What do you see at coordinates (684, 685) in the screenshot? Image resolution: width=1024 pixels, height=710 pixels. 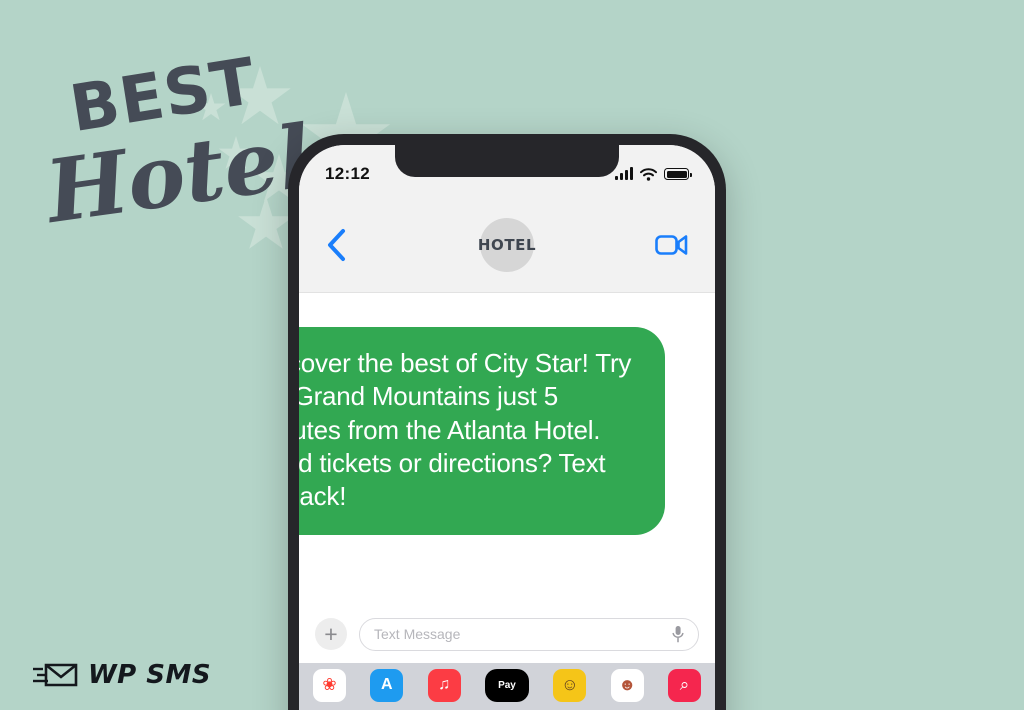 I see `image-search-icon: ⌕` at bounding box center [684, 685].